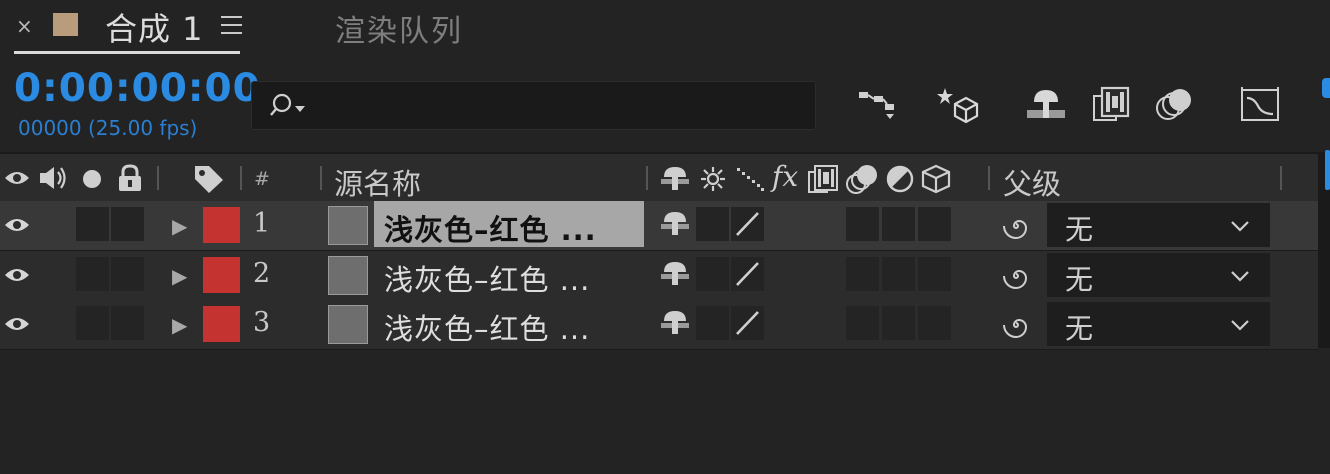 The image size is (1330, 474). What do you see at coordinates (92, 179) in the screenshot?
I see `solo-icon` at bounding box center [92, 179].